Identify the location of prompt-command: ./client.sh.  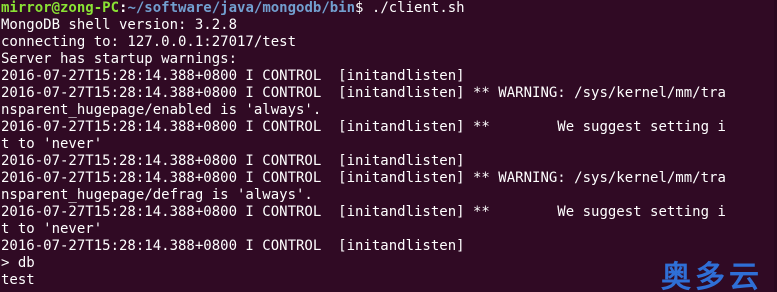
(414, 8).